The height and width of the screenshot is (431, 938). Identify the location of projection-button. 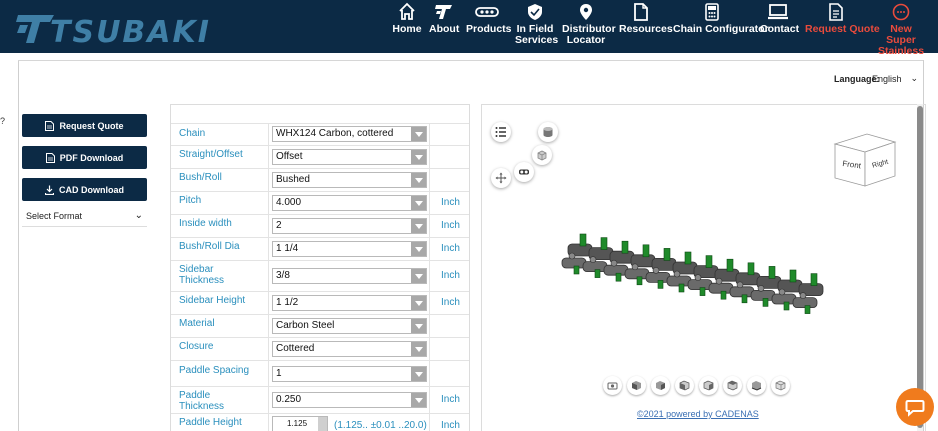
(542, 155).